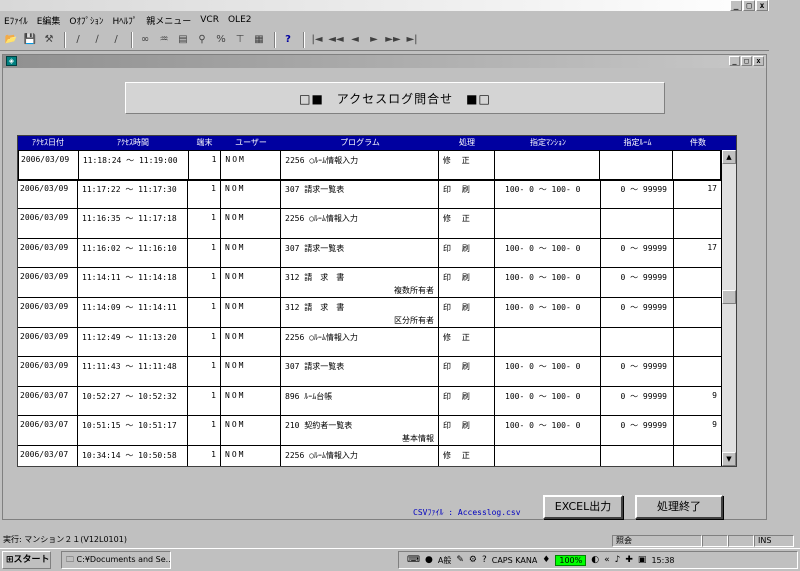 The height and width of the screenshot is (571, 800). Describe the element at coordinates (384, 61) in the screenshot. I see `child-titlebar: ◈ _ □ x` at that location.